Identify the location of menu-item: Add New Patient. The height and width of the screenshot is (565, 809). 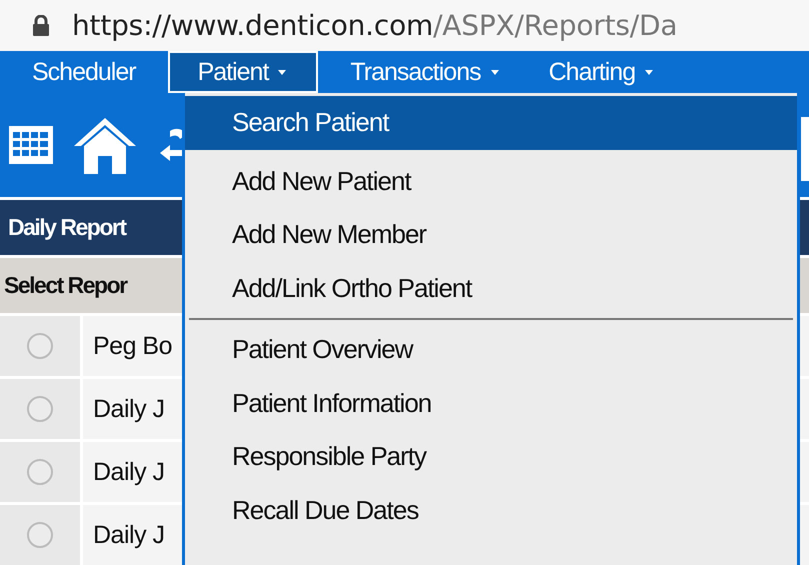
(491, 181).